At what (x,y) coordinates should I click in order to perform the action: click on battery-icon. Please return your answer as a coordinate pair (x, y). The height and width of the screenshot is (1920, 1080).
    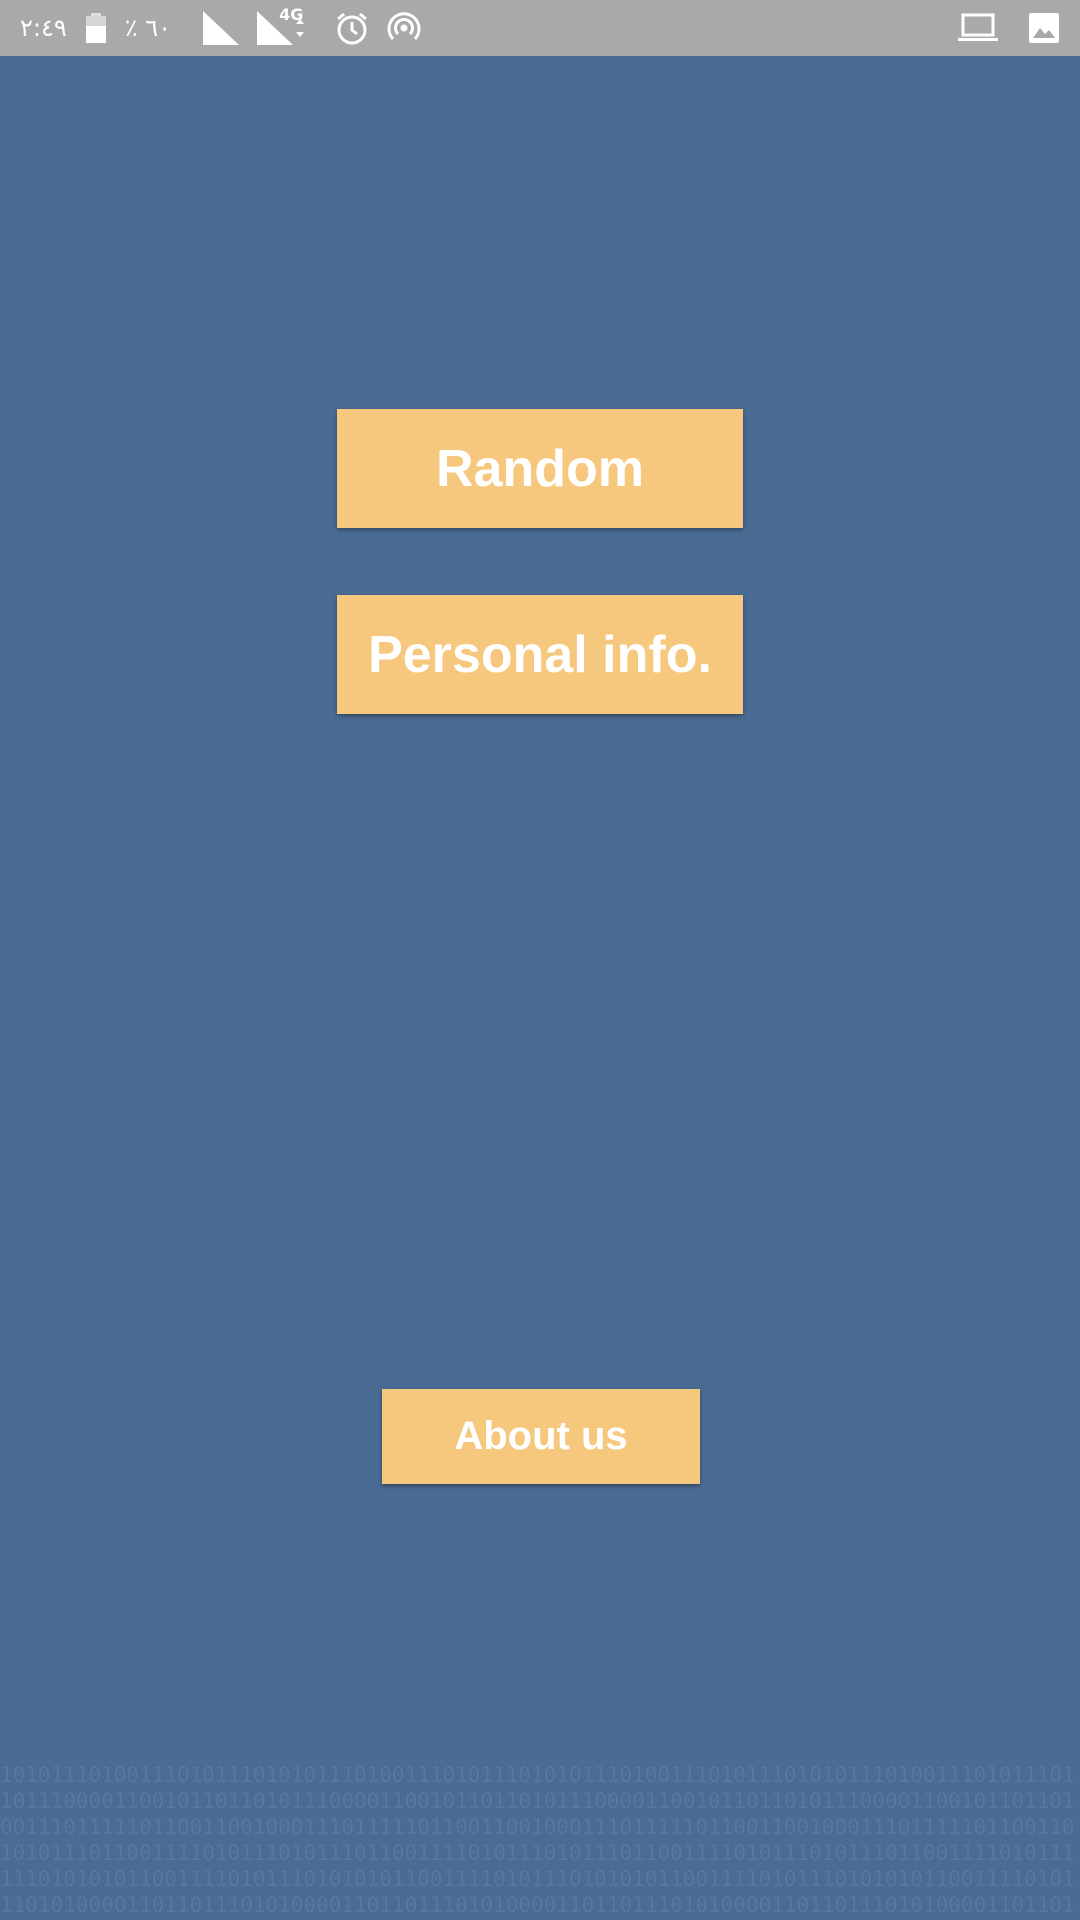
    Looking at the image, I should click on (96, 28).